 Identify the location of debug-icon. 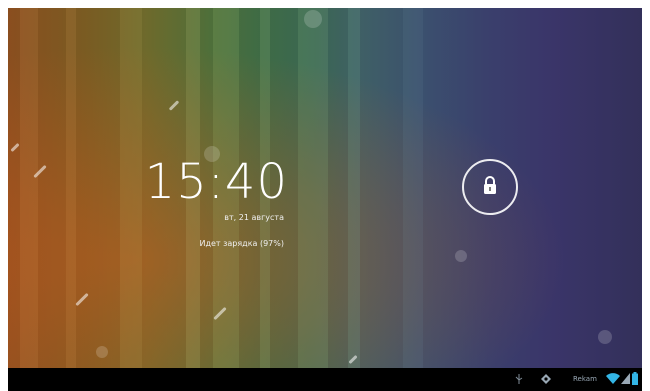
(546, 379).